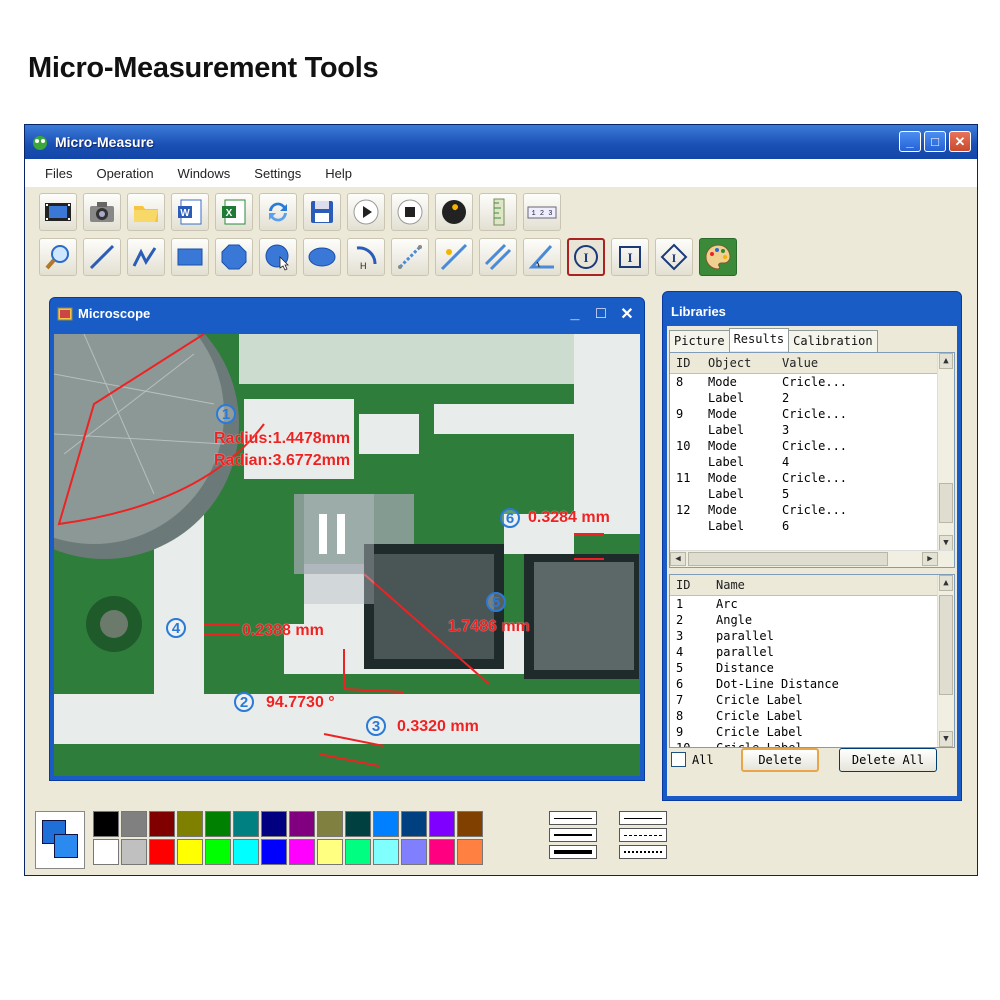  I want to click on menu-operation: Operation, so click(124, 173).